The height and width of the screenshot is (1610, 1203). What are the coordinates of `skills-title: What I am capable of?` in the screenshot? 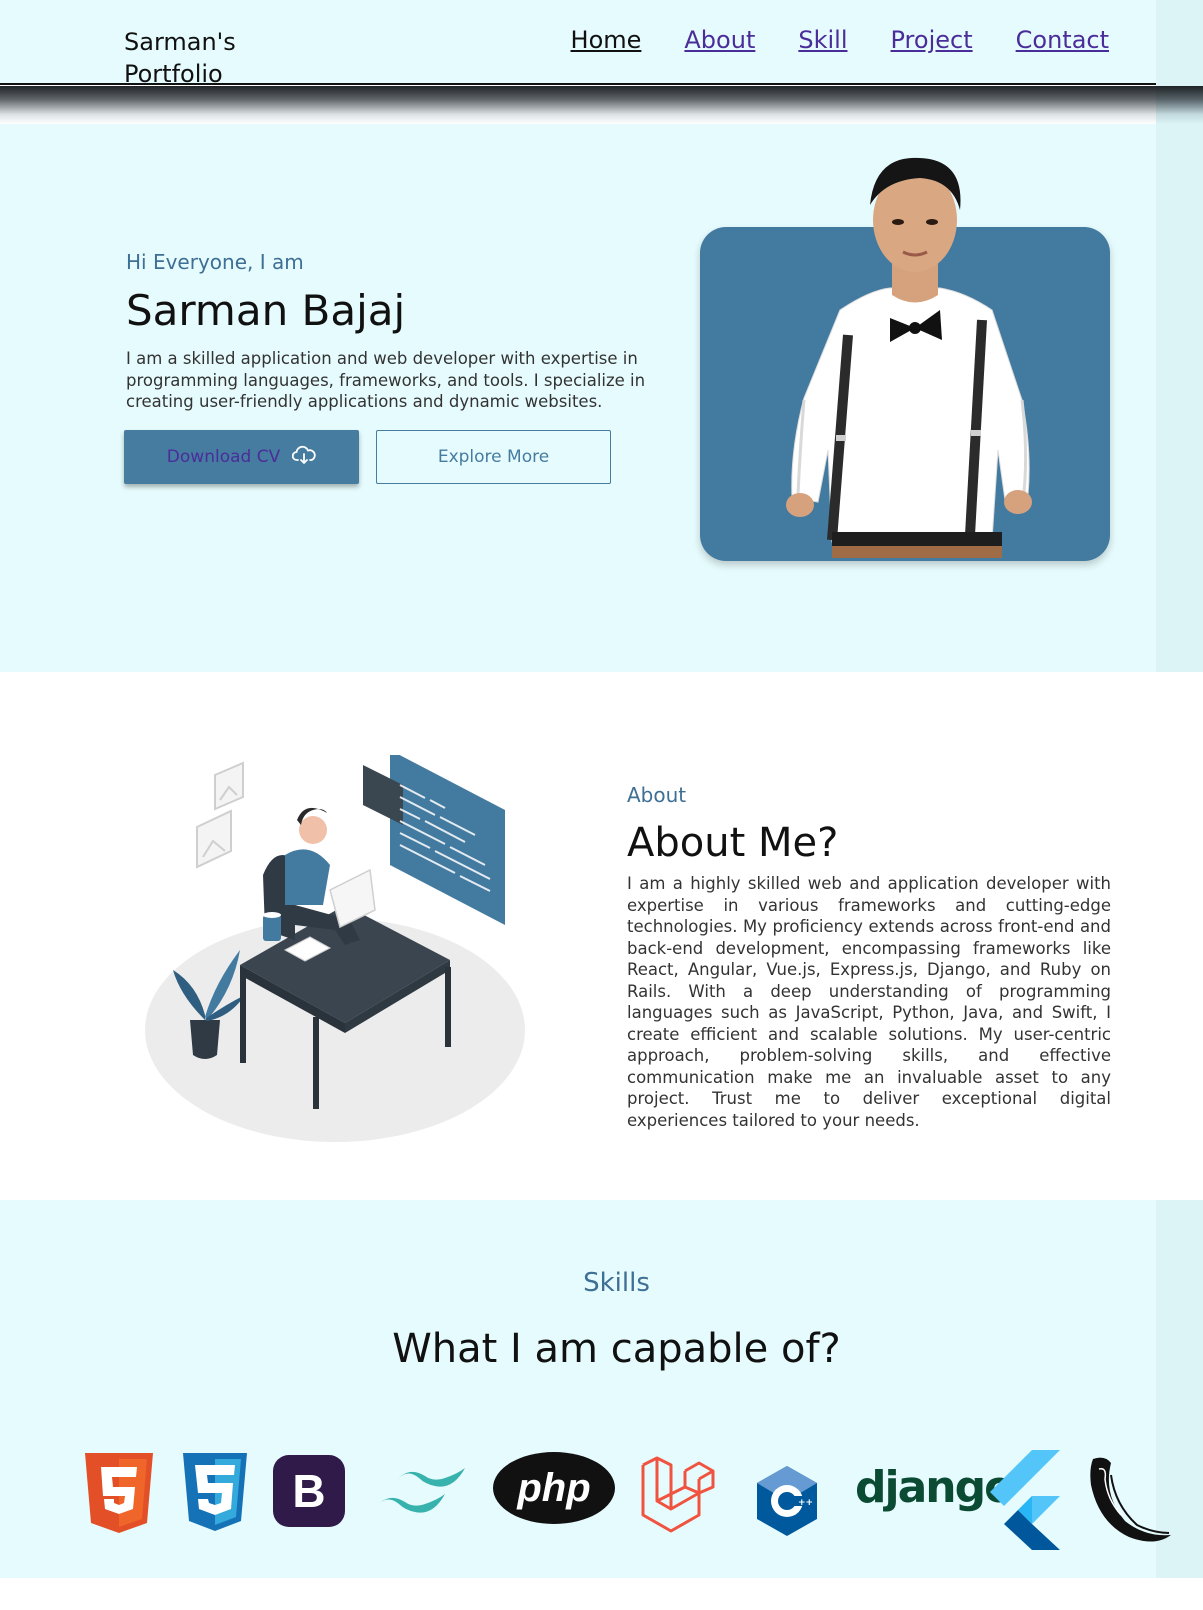 It's located at (616, 1349).